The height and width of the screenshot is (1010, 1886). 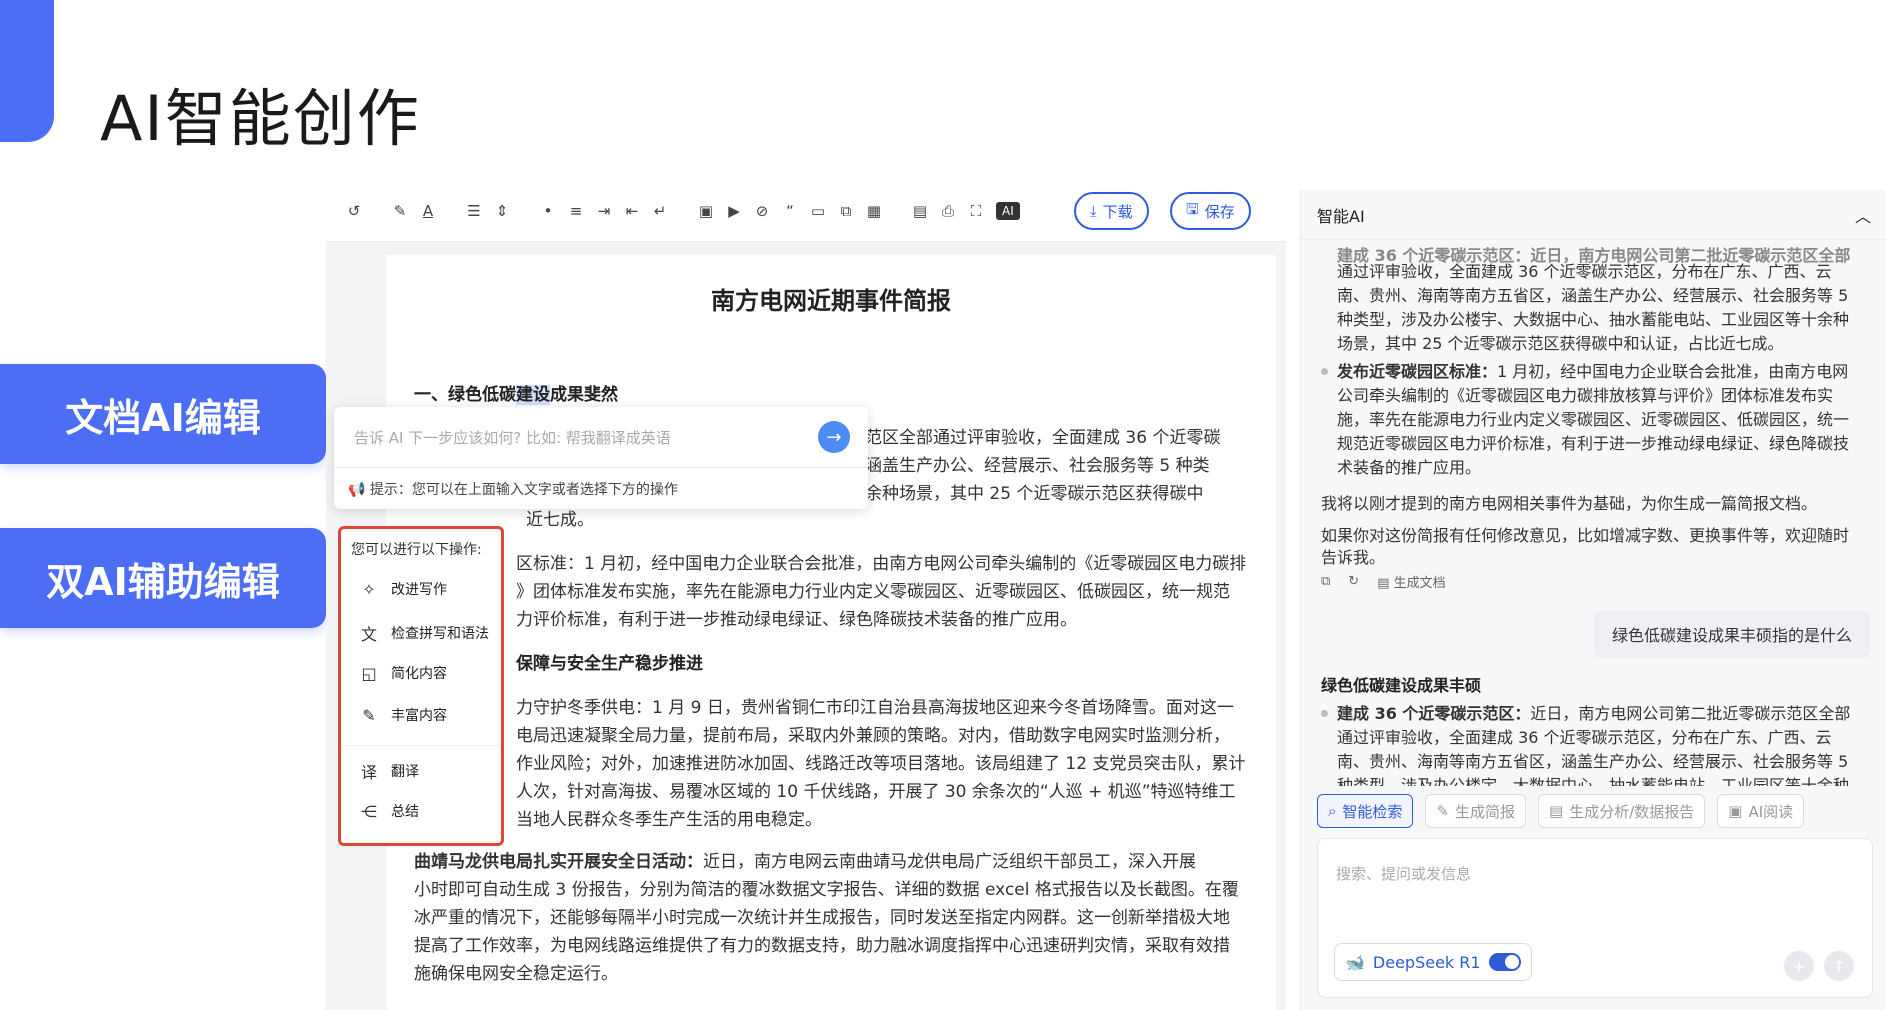 I want to click on chat-input-box: 搜索、提问或发信息 🐋 DeepSeek R1 + ↑, so click(x=1595, y=918).